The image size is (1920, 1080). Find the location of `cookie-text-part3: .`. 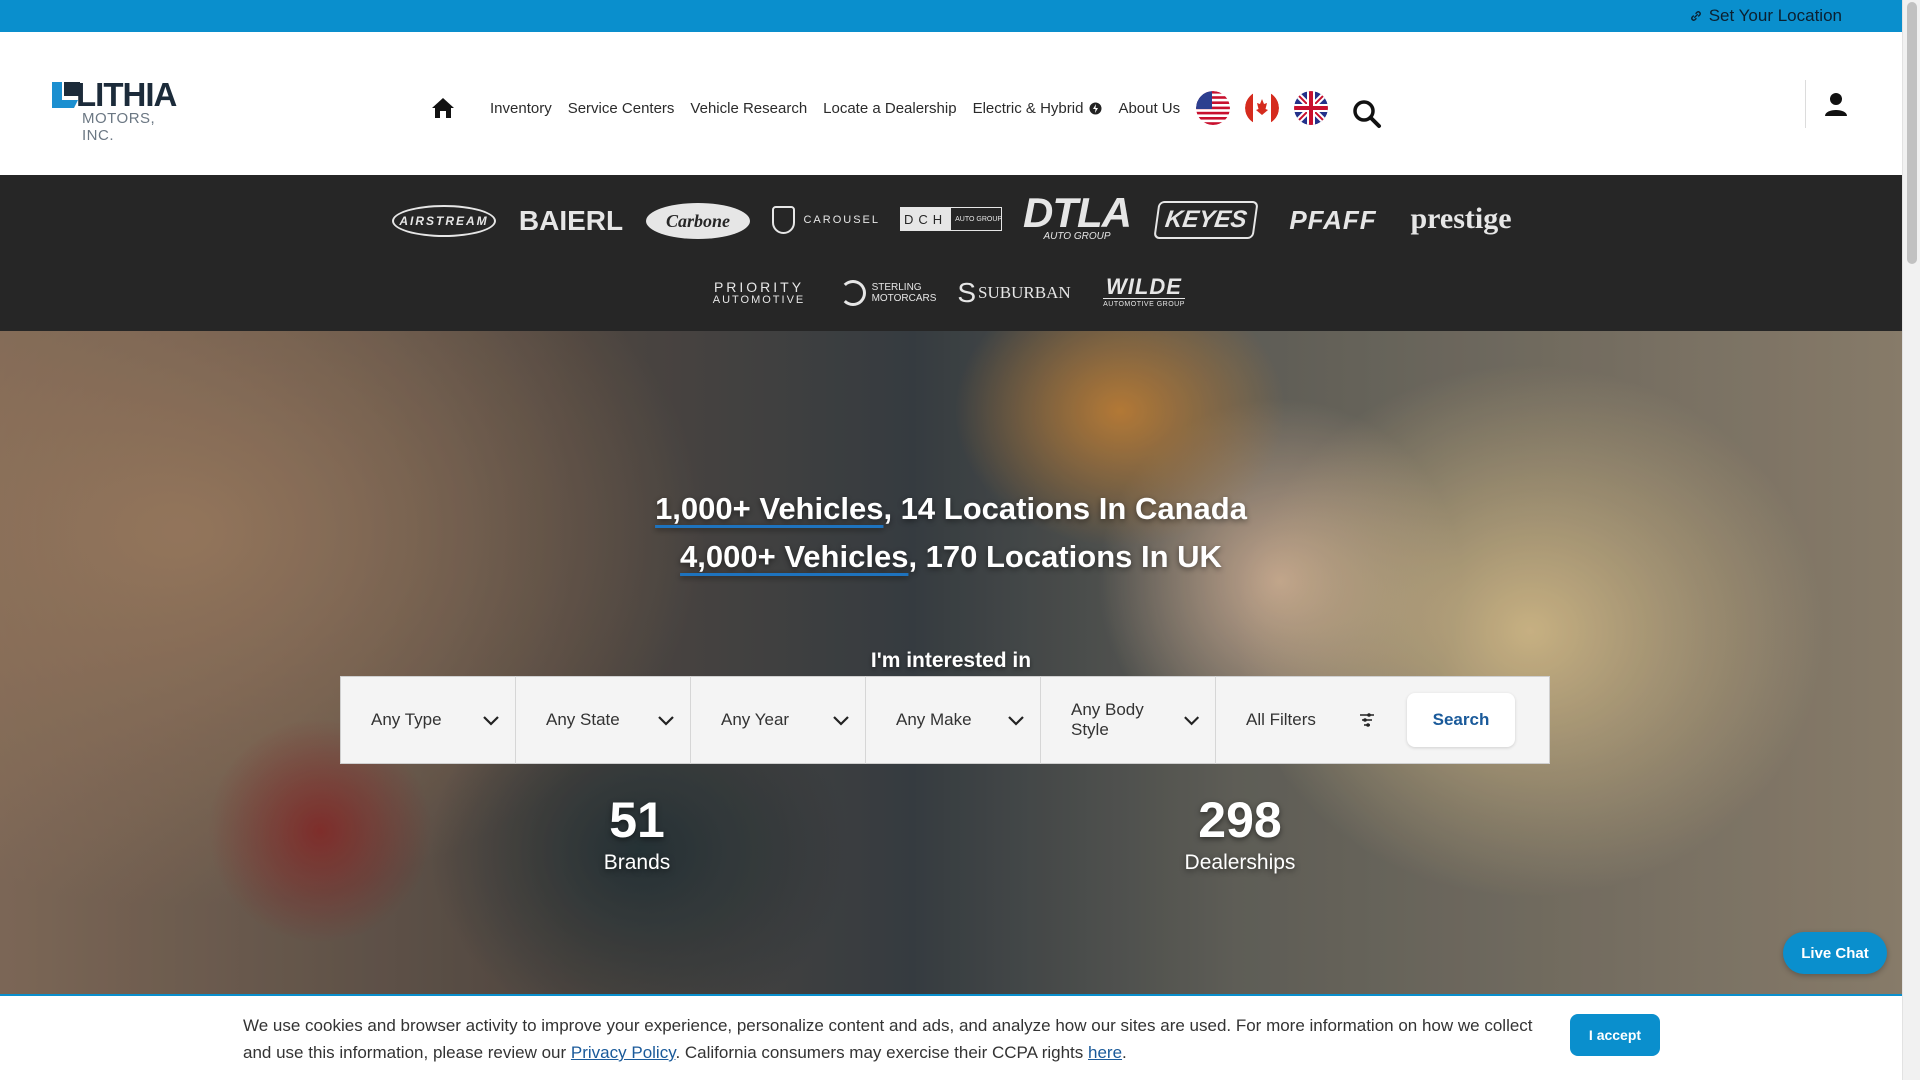

cookie-text-part3: . is located at coordinates (1124, 1052).